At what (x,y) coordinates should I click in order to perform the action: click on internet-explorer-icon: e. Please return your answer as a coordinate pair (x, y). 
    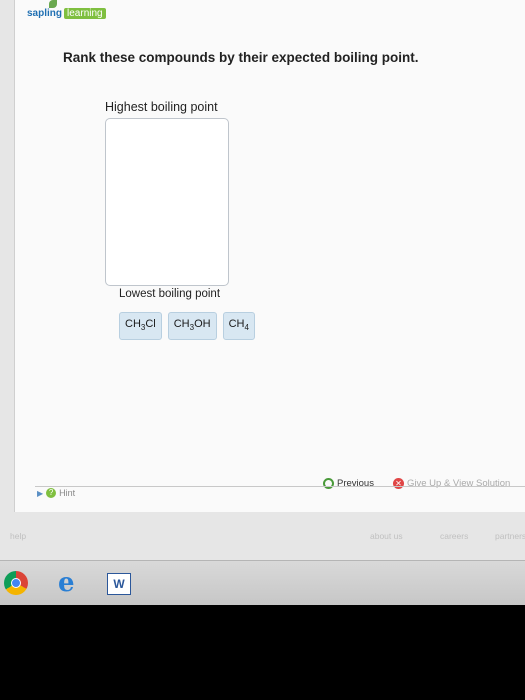
    Looking at the image, I should click on (70, 583).